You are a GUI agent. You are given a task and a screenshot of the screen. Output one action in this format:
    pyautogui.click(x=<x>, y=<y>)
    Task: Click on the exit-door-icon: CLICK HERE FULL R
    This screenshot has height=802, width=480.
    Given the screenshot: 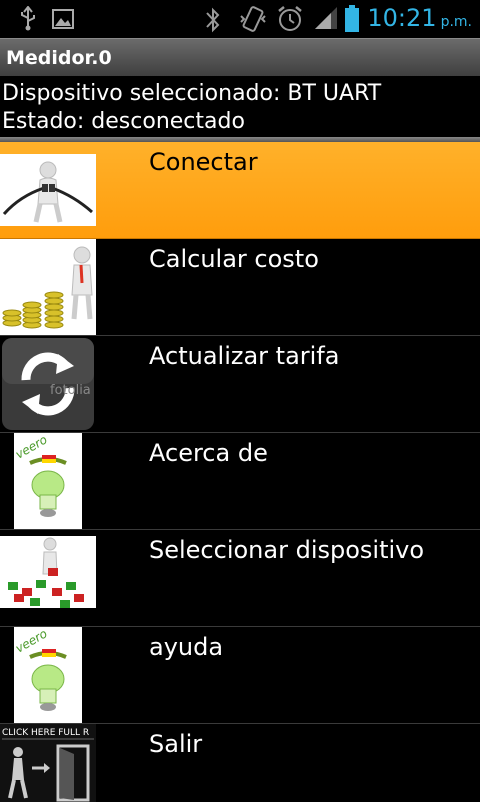 What is the action you would take?
    pyautogui.click(x=48, y=763)
    